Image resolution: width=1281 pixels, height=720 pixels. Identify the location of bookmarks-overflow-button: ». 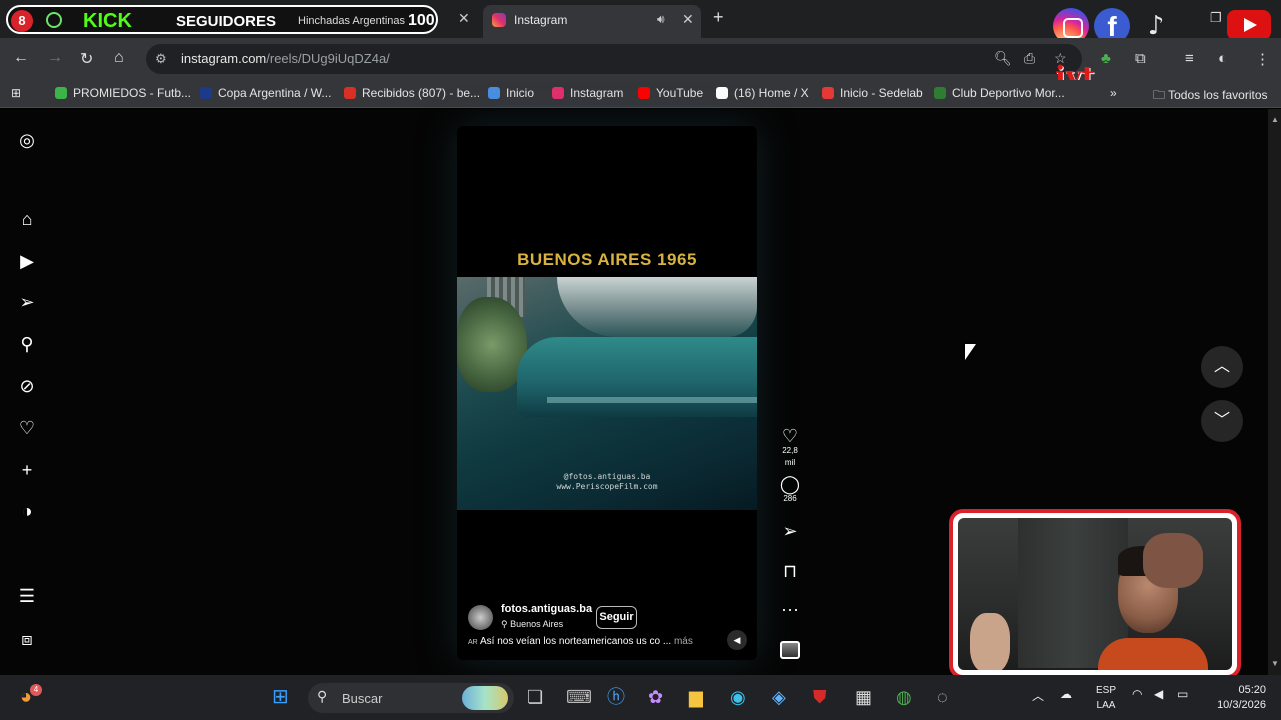
(1113, 93).